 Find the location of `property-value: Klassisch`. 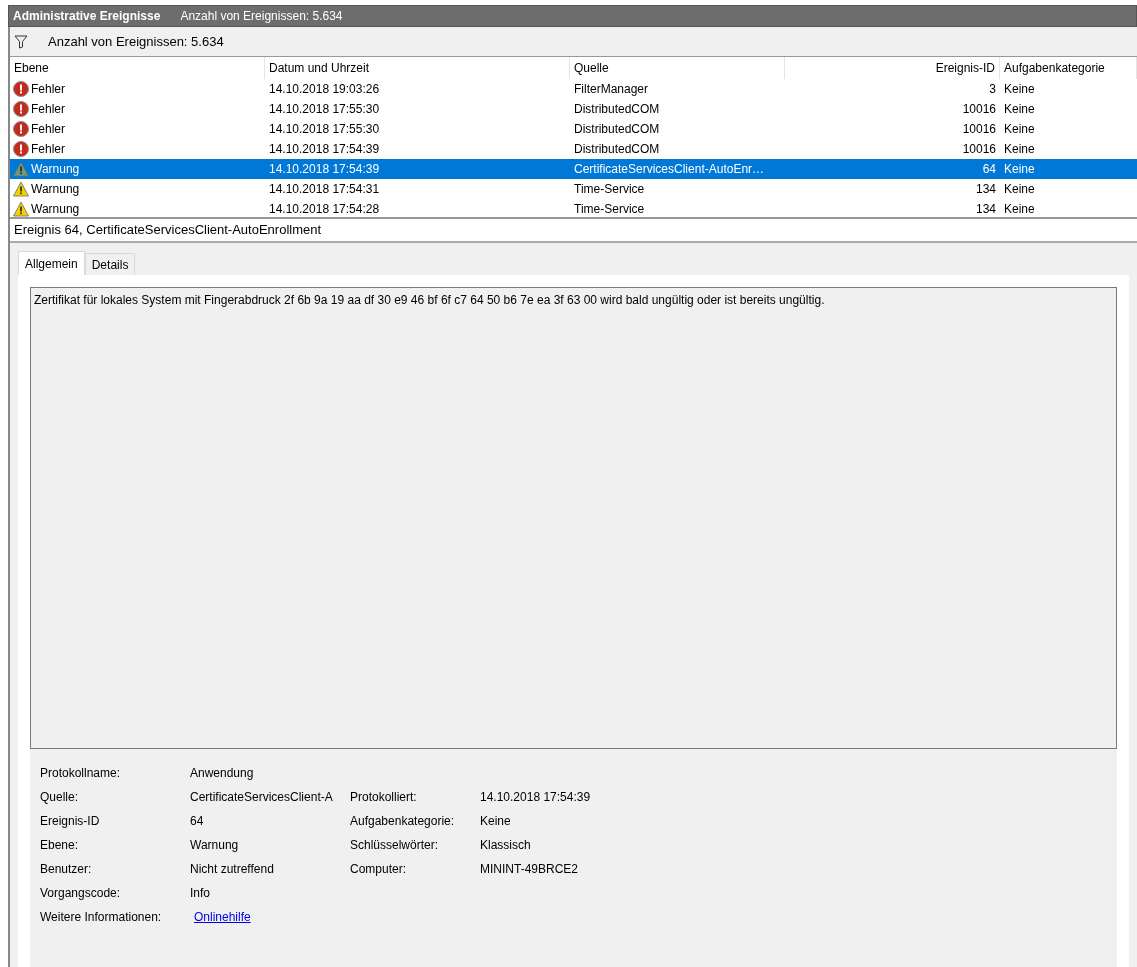

property-value: Klassisch is located at coordinates (505, 845).